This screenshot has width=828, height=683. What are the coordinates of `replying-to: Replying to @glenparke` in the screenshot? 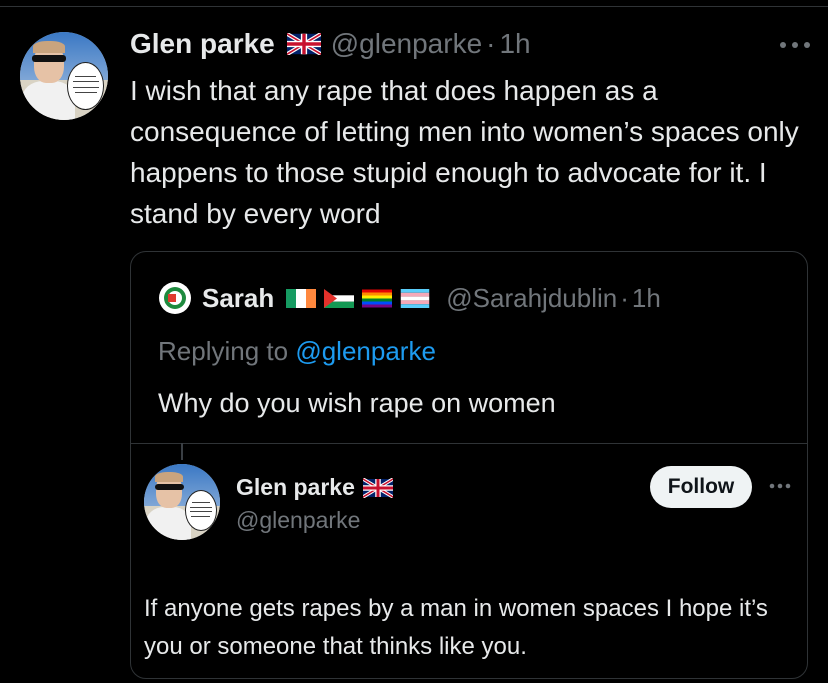 It's located at (297, 351).